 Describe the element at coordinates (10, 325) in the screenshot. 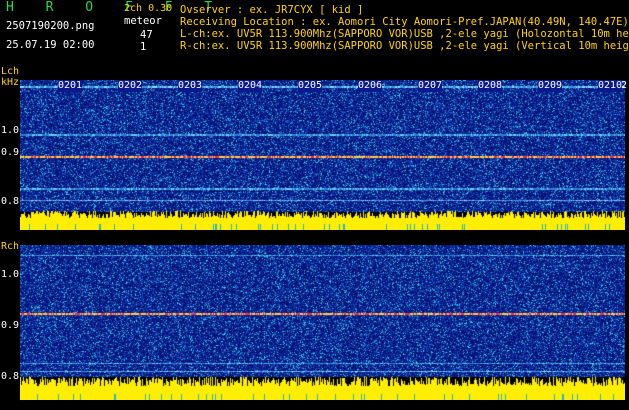

I see `rch-ytick-2: 0.9` at that location.